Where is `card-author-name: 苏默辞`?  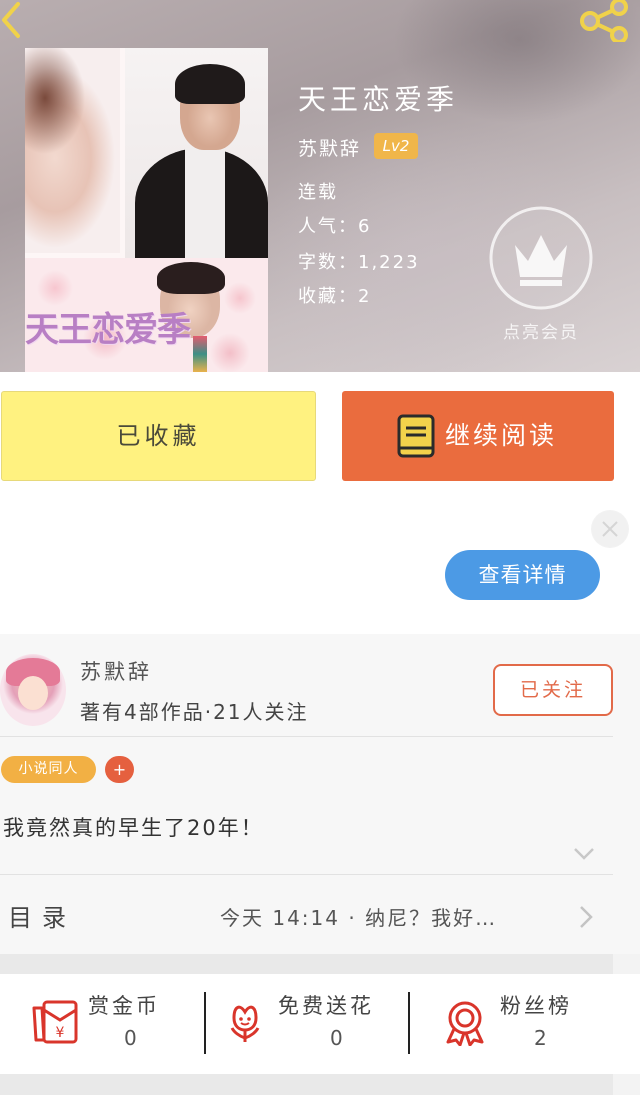 card-author-name: 苏默辞 is located at coordinates (116, 671).